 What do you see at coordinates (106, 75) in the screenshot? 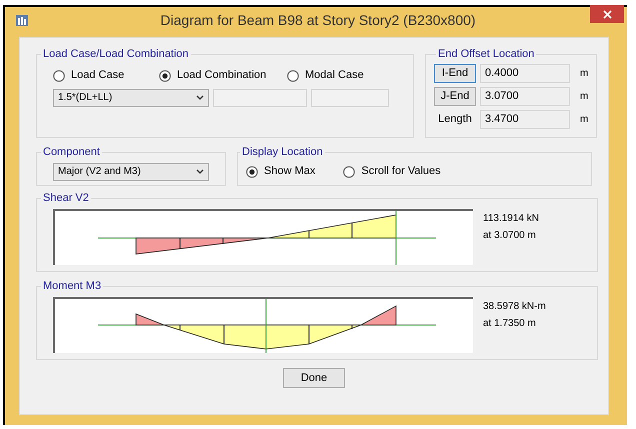
I see `radio-option: Load Case` at bounding box center [106, 75].